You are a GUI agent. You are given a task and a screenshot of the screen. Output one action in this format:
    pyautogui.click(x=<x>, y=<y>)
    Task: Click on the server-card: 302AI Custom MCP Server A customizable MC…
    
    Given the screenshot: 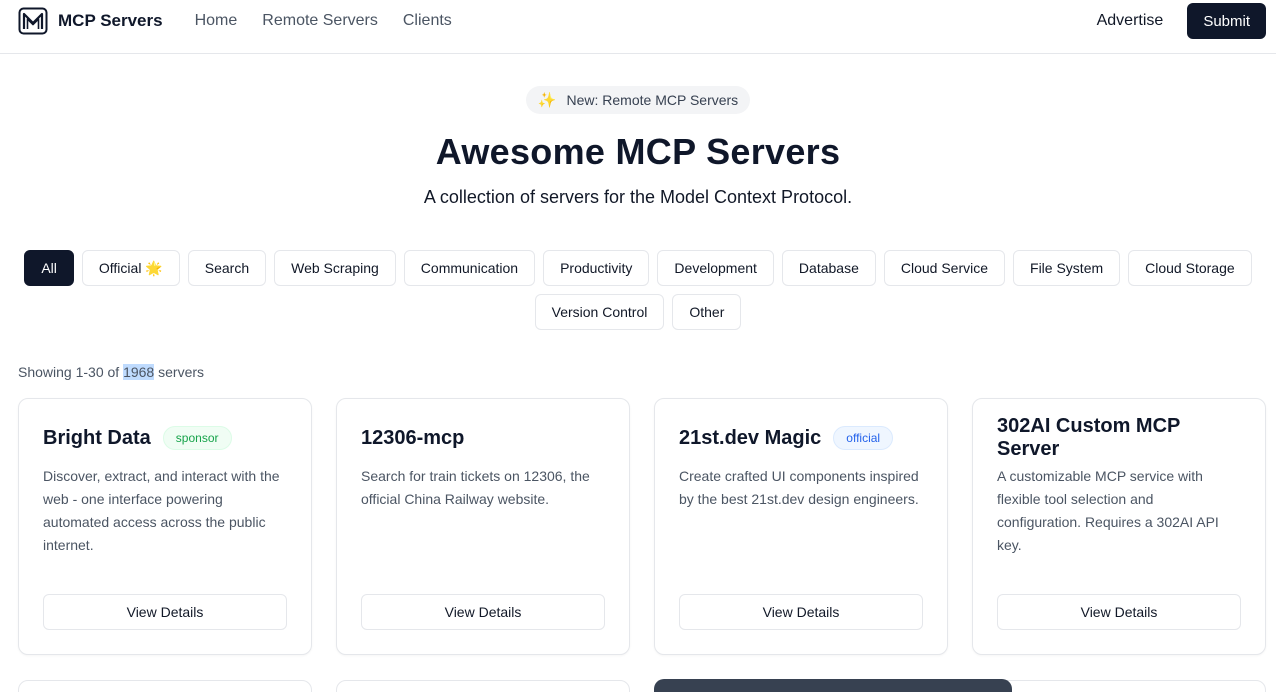 What is the action you would take?
    pyautogui.click(x=1119, y=526)
    